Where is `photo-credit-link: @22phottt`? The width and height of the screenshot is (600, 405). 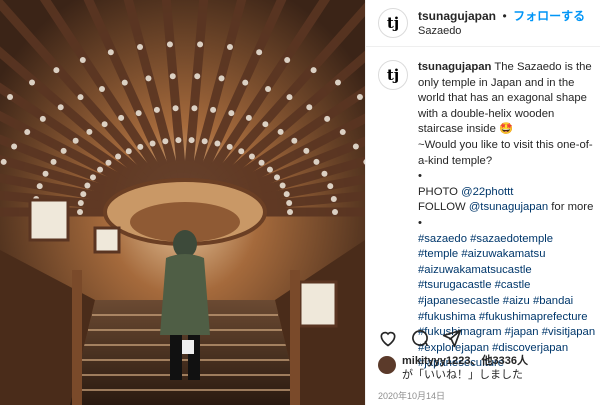
photo-credit-link: @22phottt is located at coordinates (487, 192).